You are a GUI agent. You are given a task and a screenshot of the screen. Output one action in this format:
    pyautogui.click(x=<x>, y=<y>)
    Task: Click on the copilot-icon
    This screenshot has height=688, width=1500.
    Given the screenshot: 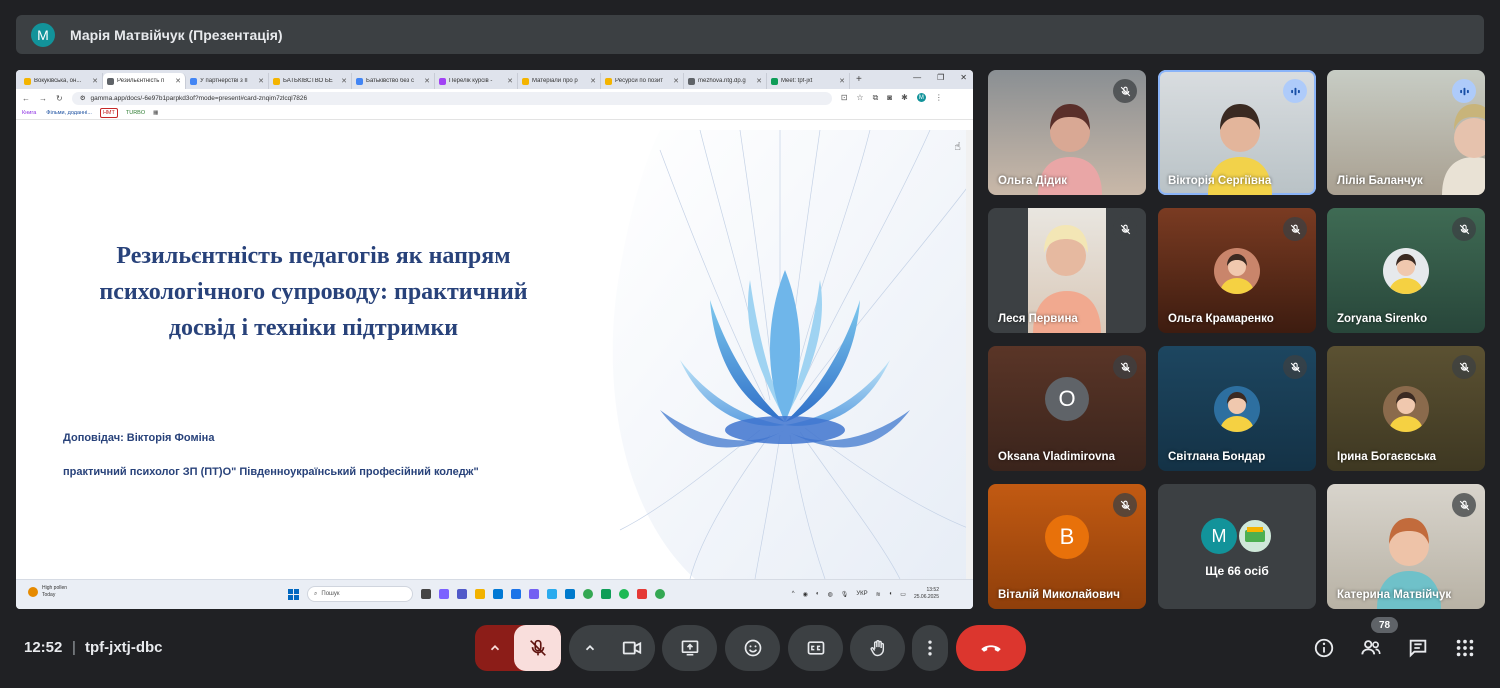 What is the action you would take?
    pyautogui.click(x=444, y=594)
    